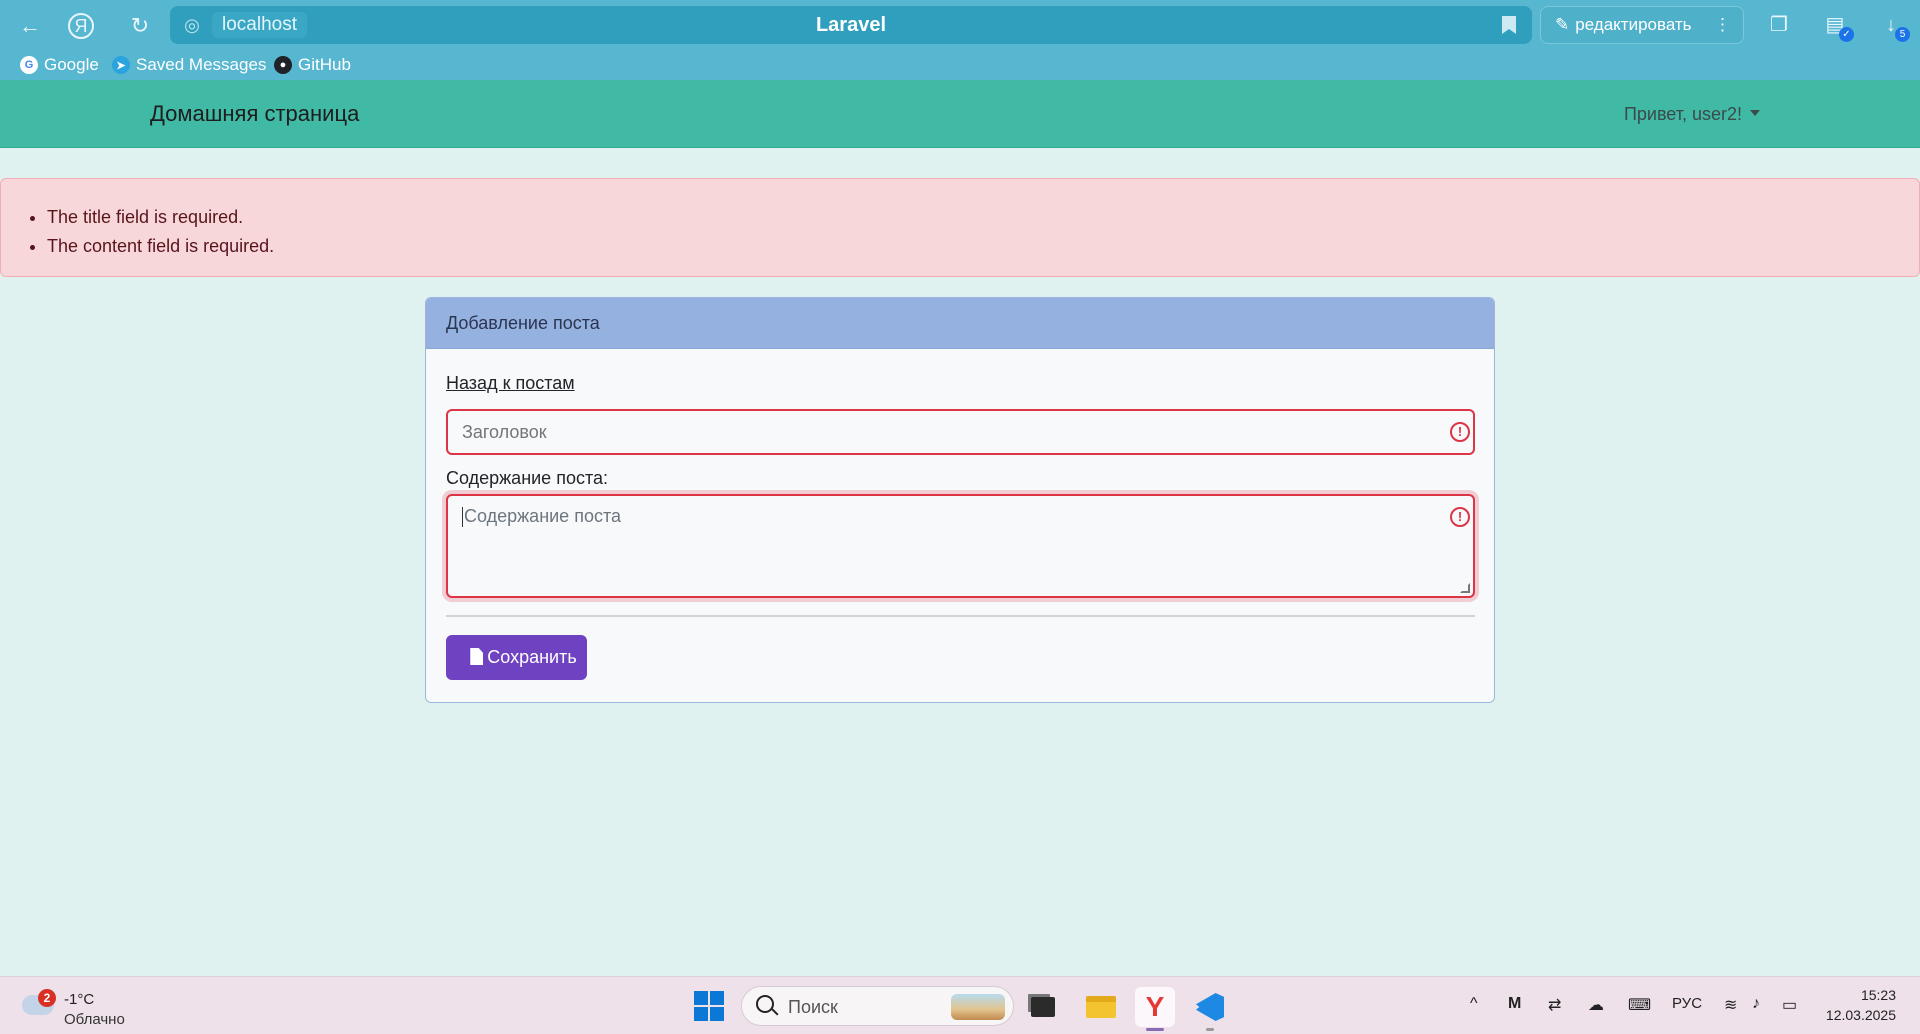 This screenshot has width=1920, height=1034. I want to click on home-link: Домашняя страница, so click(254, 114).